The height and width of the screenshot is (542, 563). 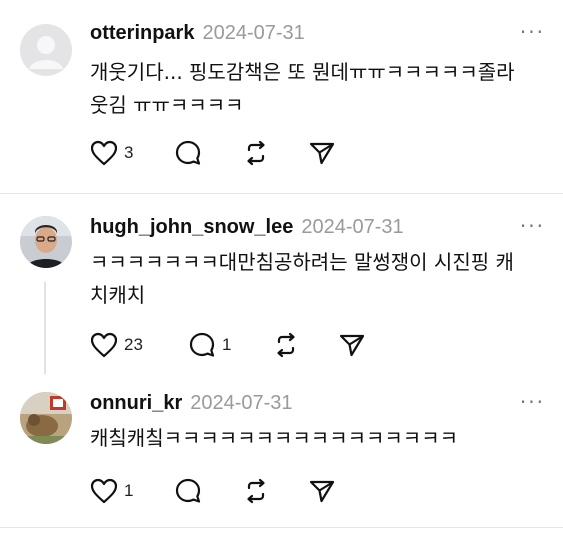 I want to click on like-count: 1, so click(x=129, y=490).